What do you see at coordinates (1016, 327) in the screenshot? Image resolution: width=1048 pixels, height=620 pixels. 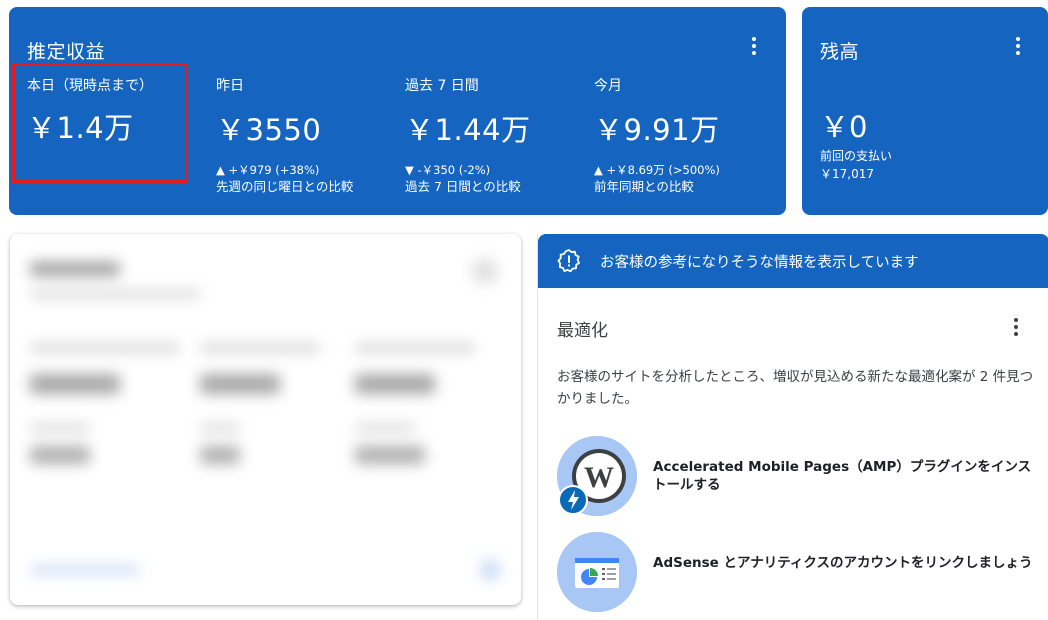 I see `insights-more-icon` at bounding box center [1016, 327].